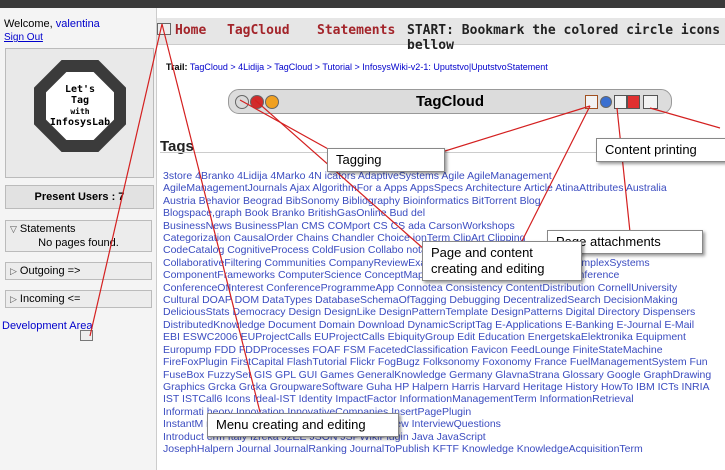  Describe the element at coordinates (23, 37) in the screenshot. I see `sign-out-link: Sign Out` at that location.